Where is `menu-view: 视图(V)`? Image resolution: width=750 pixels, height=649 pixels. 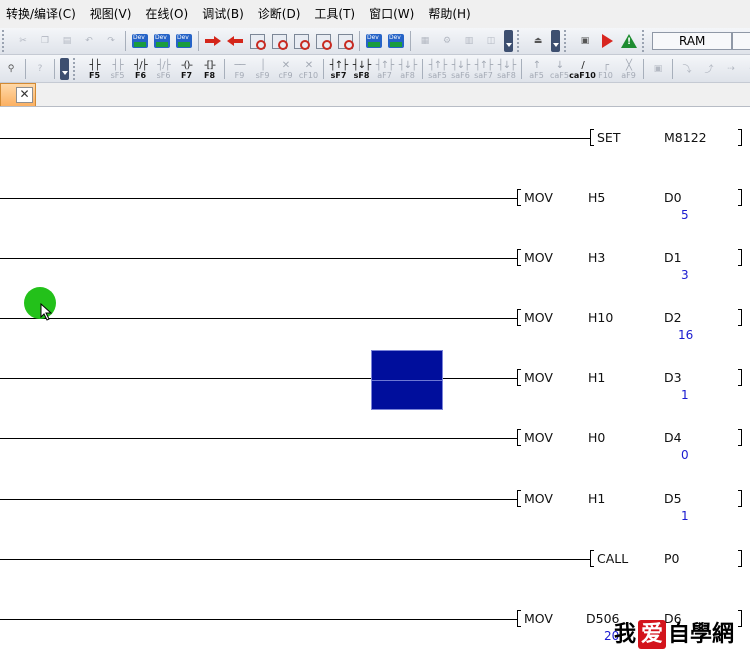
menu-view: 视图(V) is located at coordinates (112, 14).